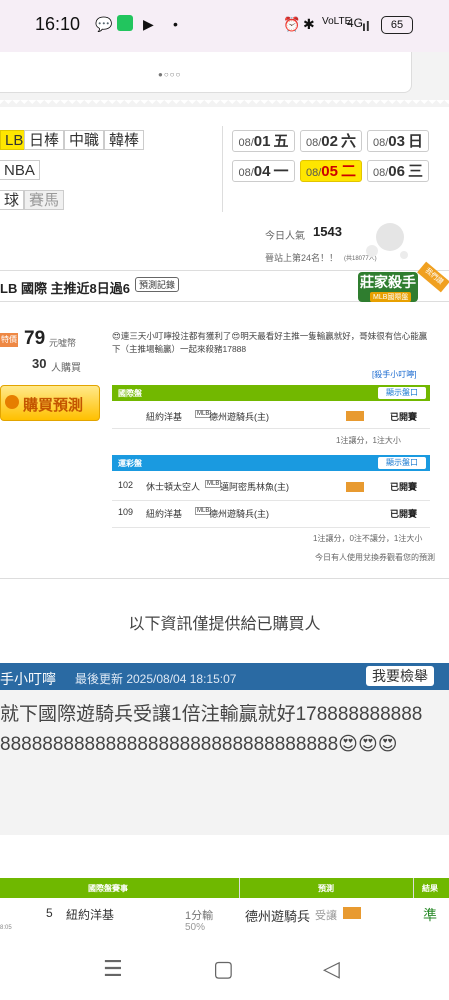  Describe the element at coordinates (9, 340) in the screenshot. I see `sale-tag-icon: 特價` at that location.